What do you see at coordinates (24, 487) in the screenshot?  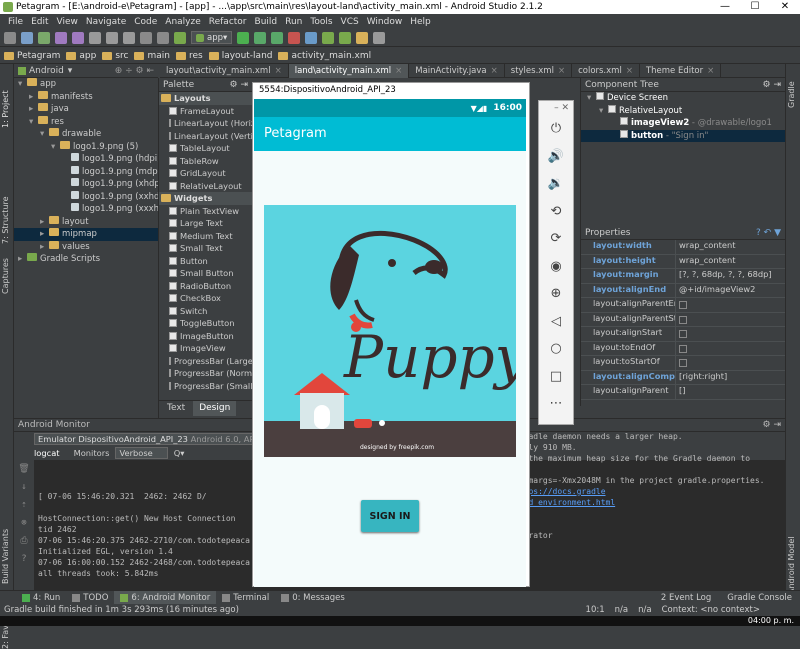 I see `scroll-end-icon: ↓` at bounding box center [24, 487].